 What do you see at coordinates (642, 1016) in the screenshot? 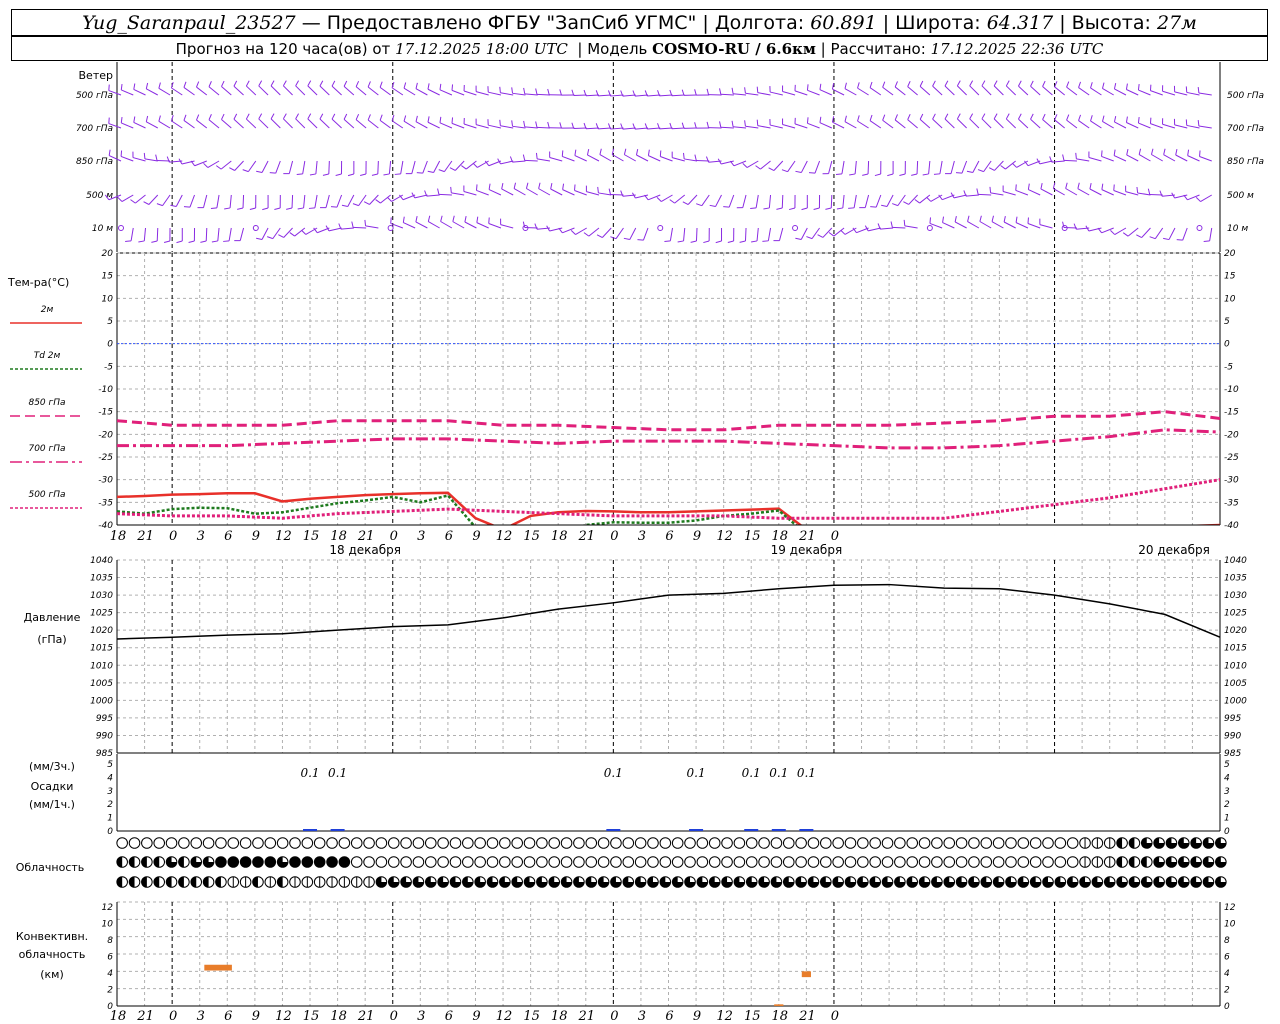
I see `time-hour-label-bottom: 3` at bounding box center [642, 1016].